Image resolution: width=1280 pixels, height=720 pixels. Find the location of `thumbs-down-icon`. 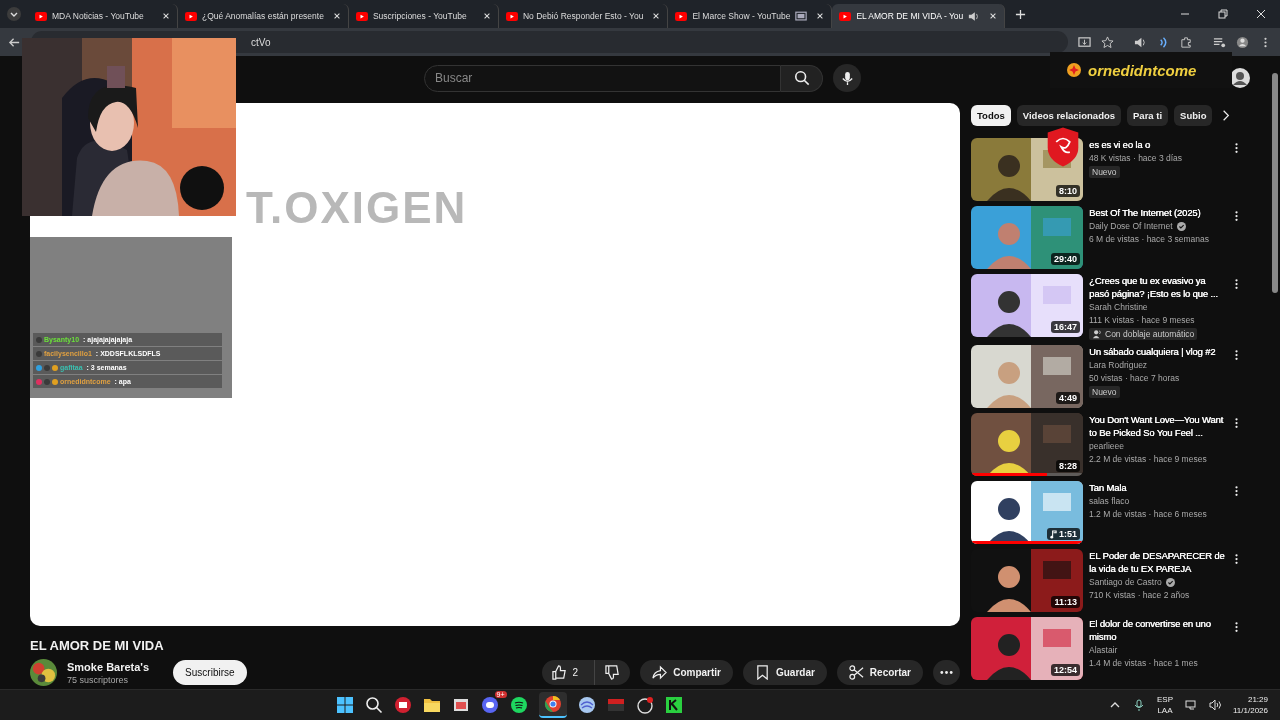

thumbs-down-icon is located at coordinates (613, 672).